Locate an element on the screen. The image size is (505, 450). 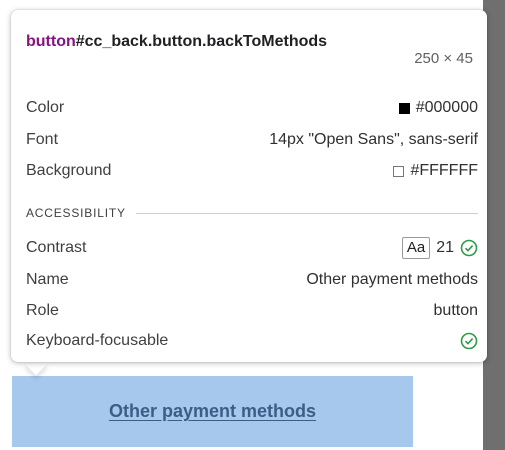
color-row: Color #000000 is located at coordinates (252, 108).